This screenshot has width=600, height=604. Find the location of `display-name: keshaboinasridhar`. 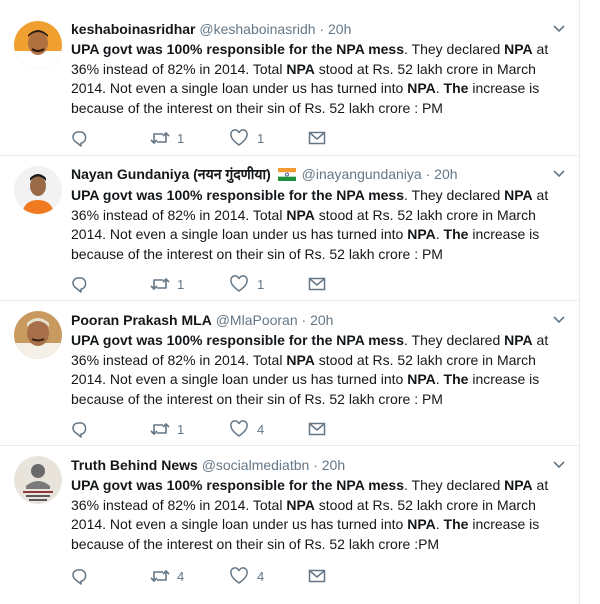

display-name: keshaboinasridhar is located at coordinates (133, 29).